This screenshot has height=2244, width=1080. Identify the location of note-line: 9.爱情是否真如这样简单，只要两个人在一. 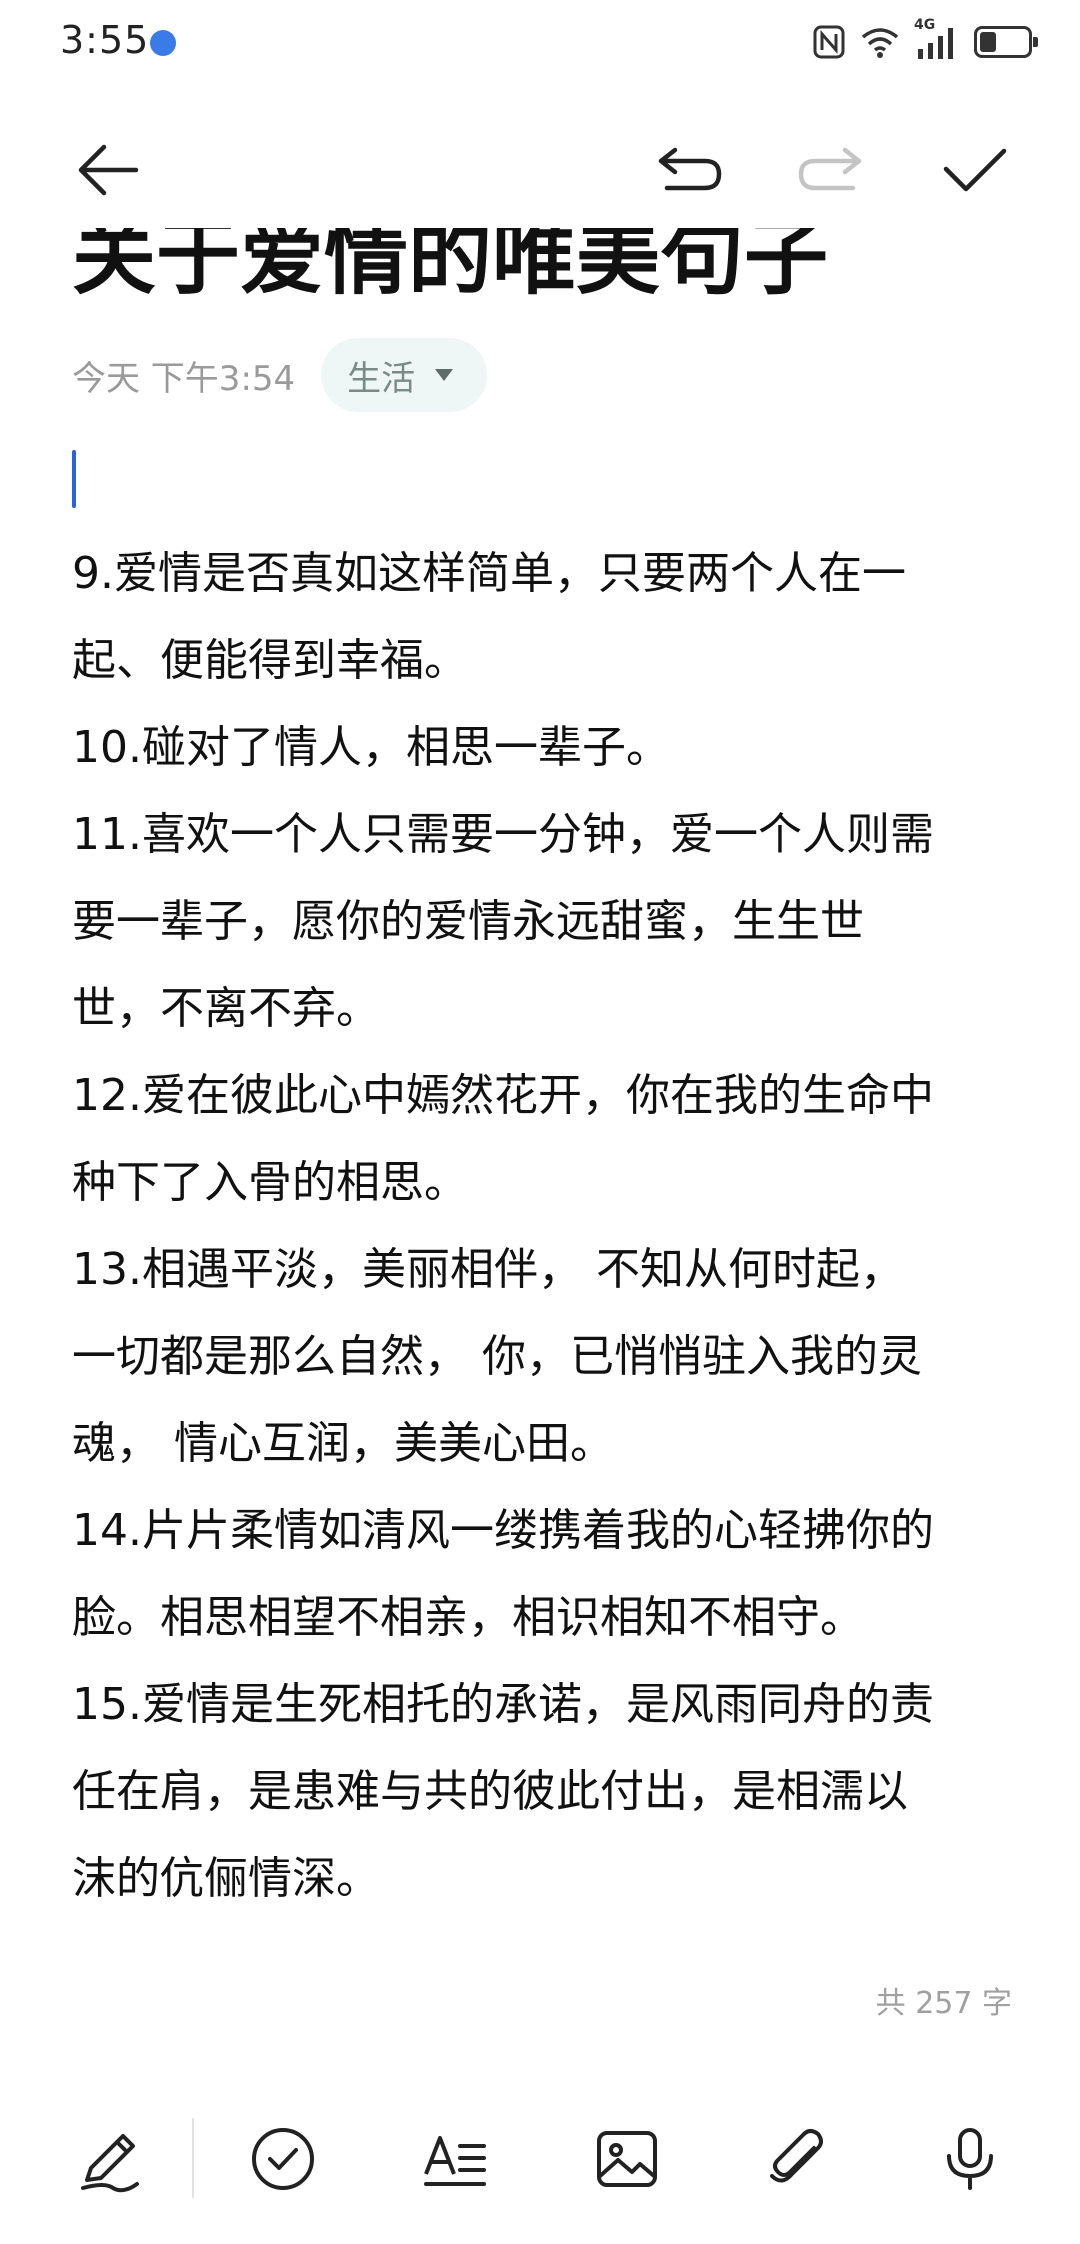
(489, 573).